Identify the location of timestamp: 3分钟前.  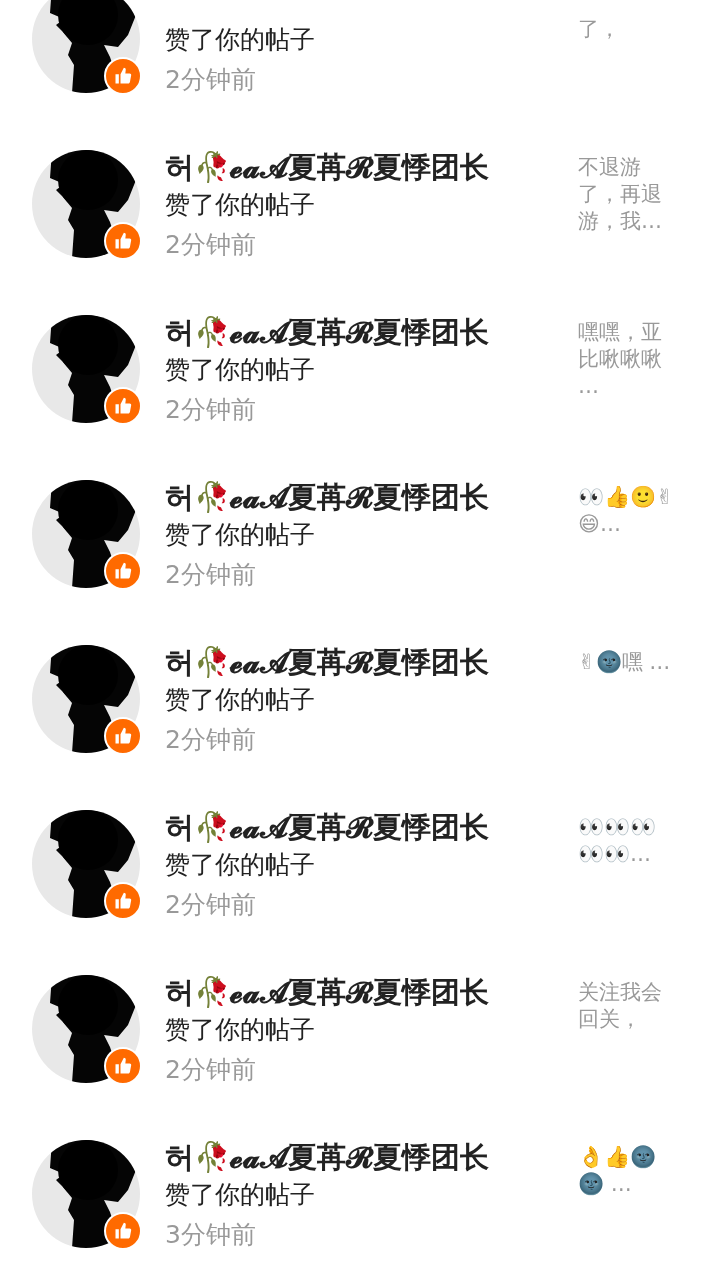
(211, 1235).